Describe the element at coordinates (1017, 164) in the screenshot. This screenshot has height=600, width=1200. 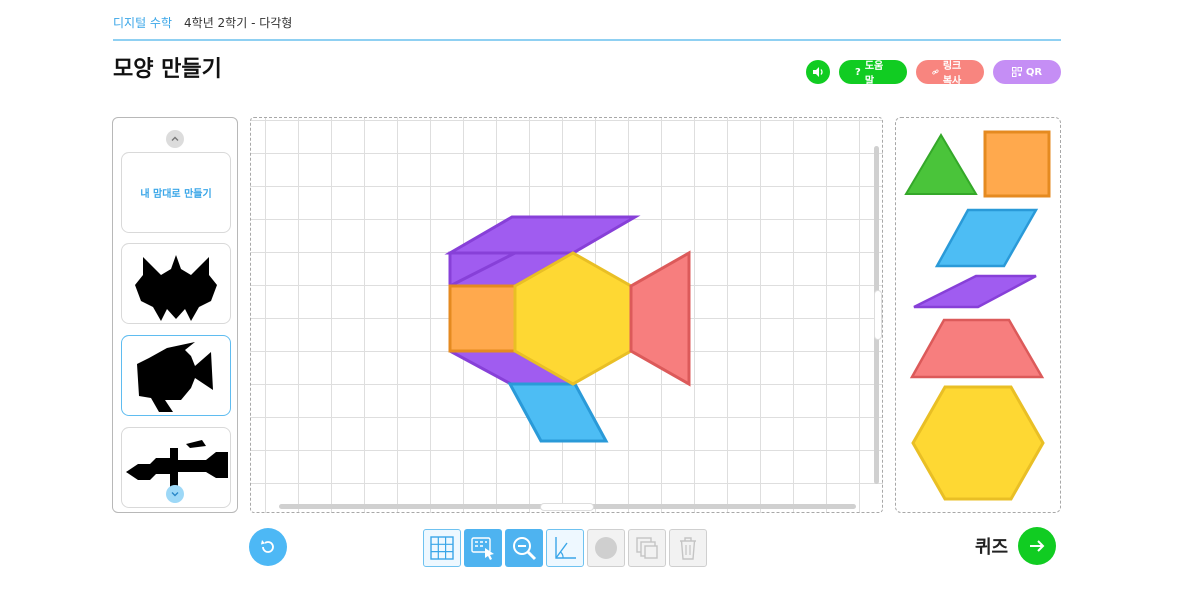
I see `palette-square` at that location.